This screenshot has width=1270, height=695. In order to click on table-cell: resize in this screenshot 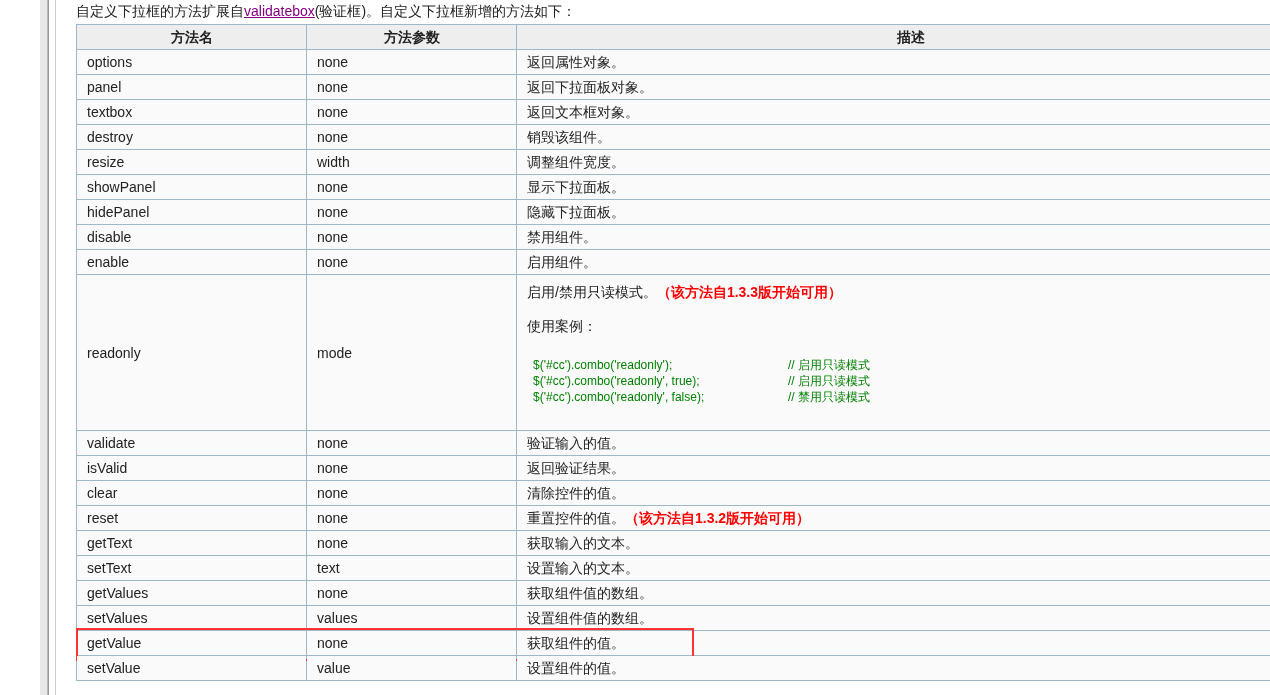, I will do `click(191, 162)`.